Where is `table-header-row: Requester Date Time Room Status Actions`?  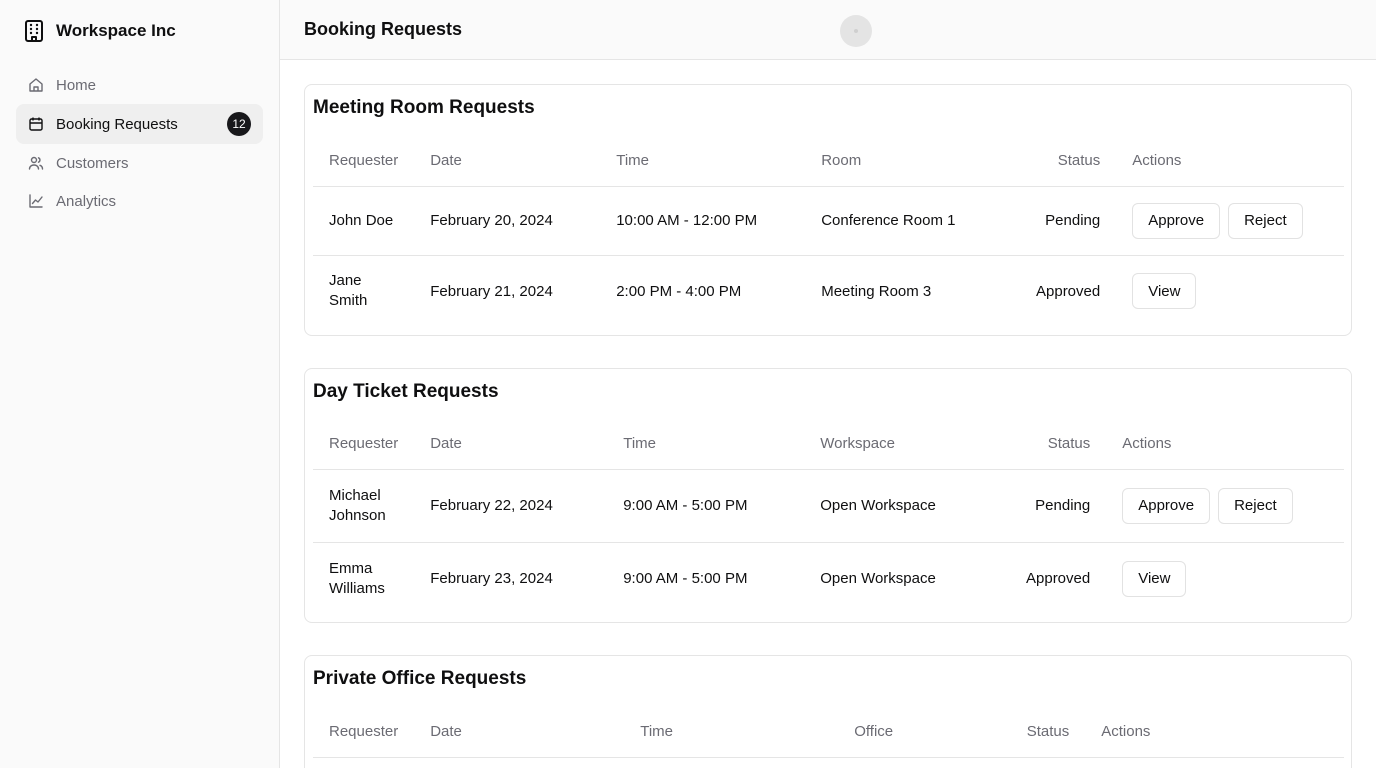
table-header-row: Requester Date Time Room Status Actions is located at coordinates (828, 161).